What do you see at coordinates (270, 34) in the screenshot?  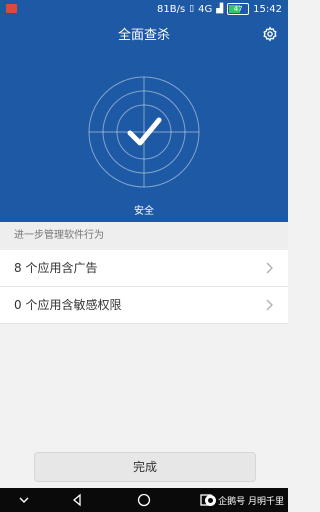 I see `gear-icon` at bounding box center [270, 34].